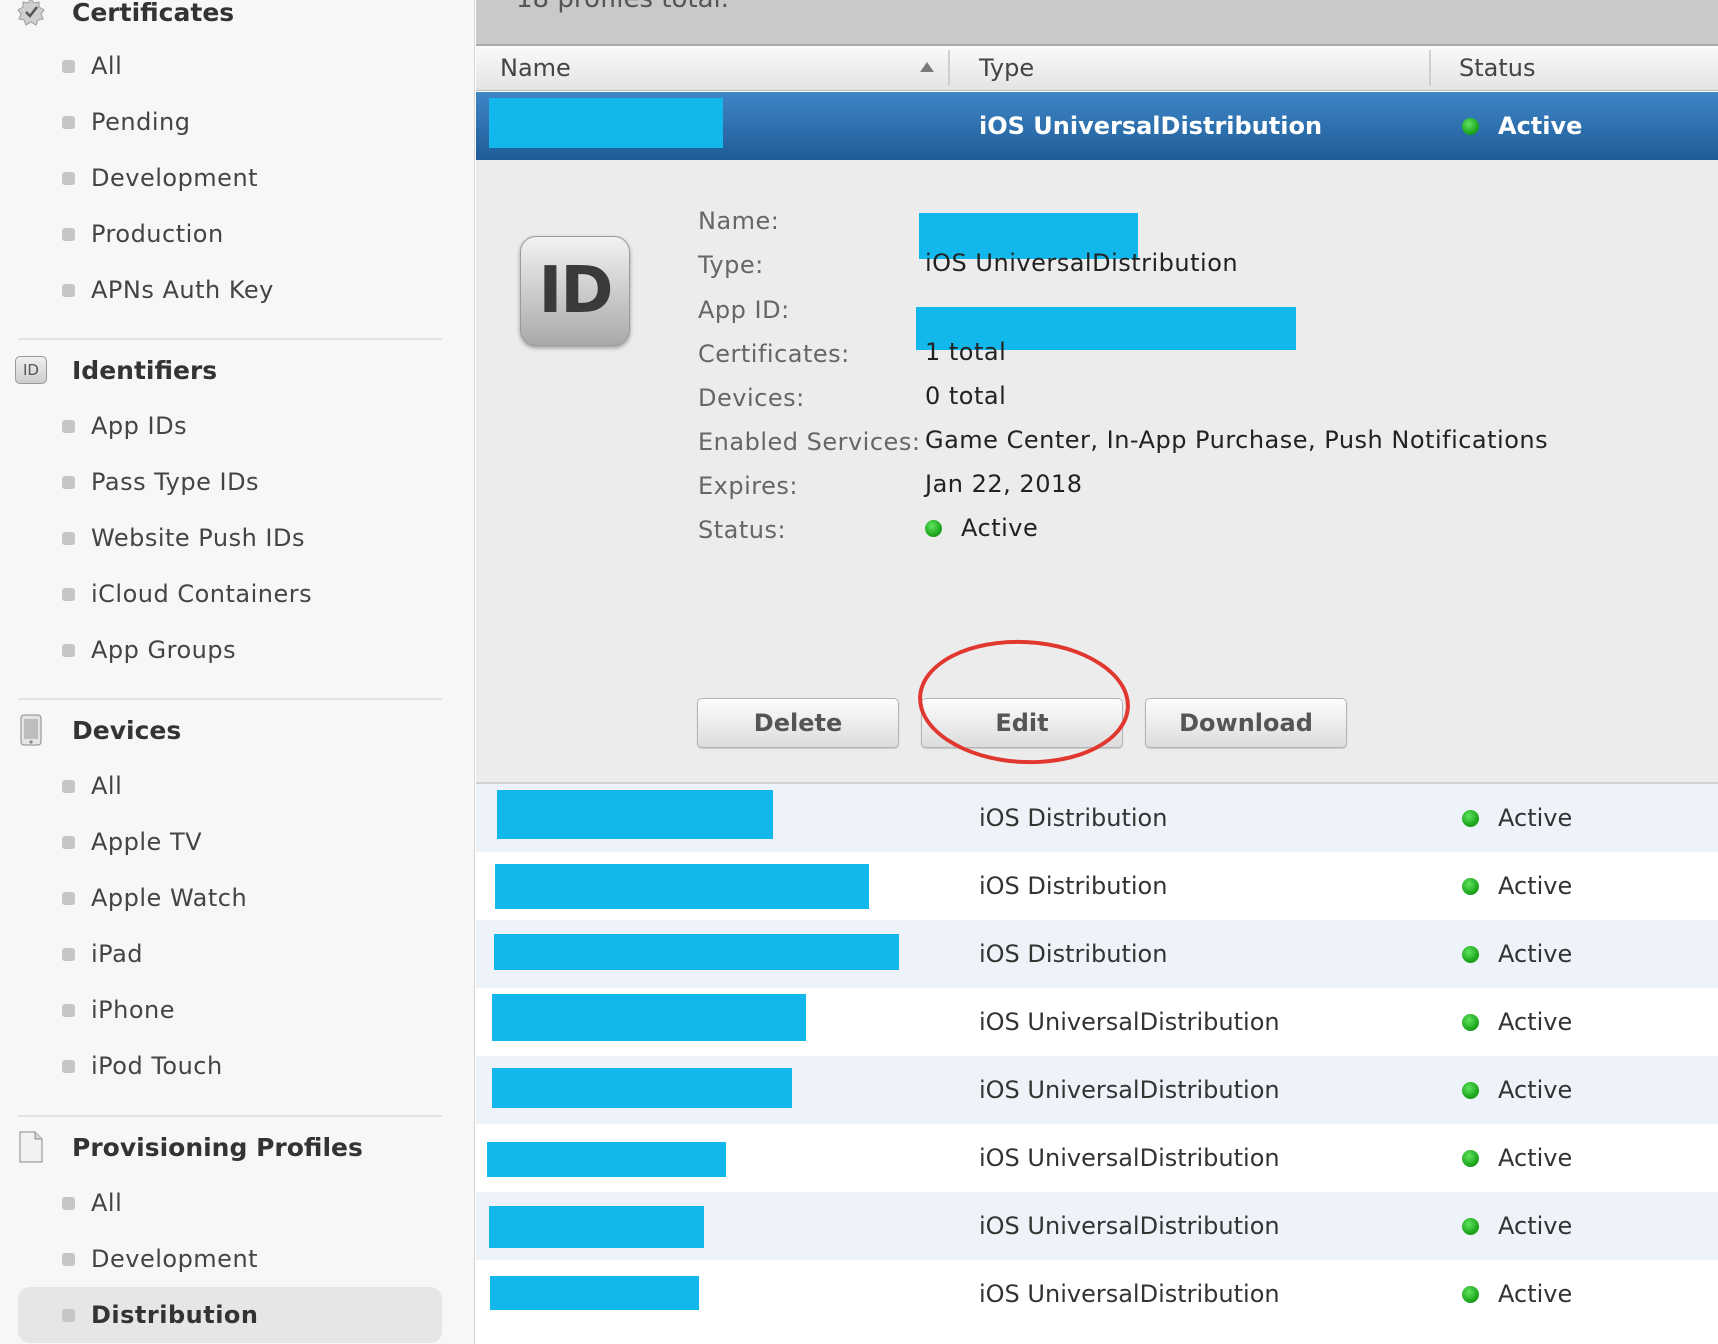  Describe the element at coordinates (731, 265) in the screenshot. I see `label-type: Type:` at that location.